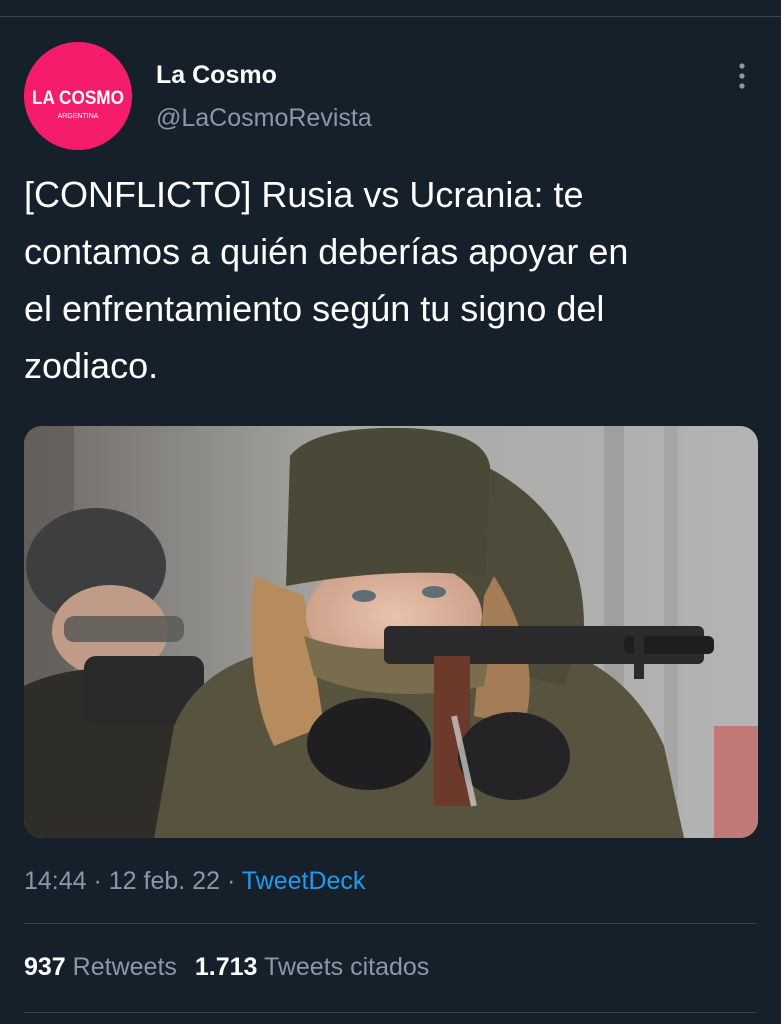 This screenshot has height=1024, width=781. I want to click on retweets-count: 937, so click(45, 967).